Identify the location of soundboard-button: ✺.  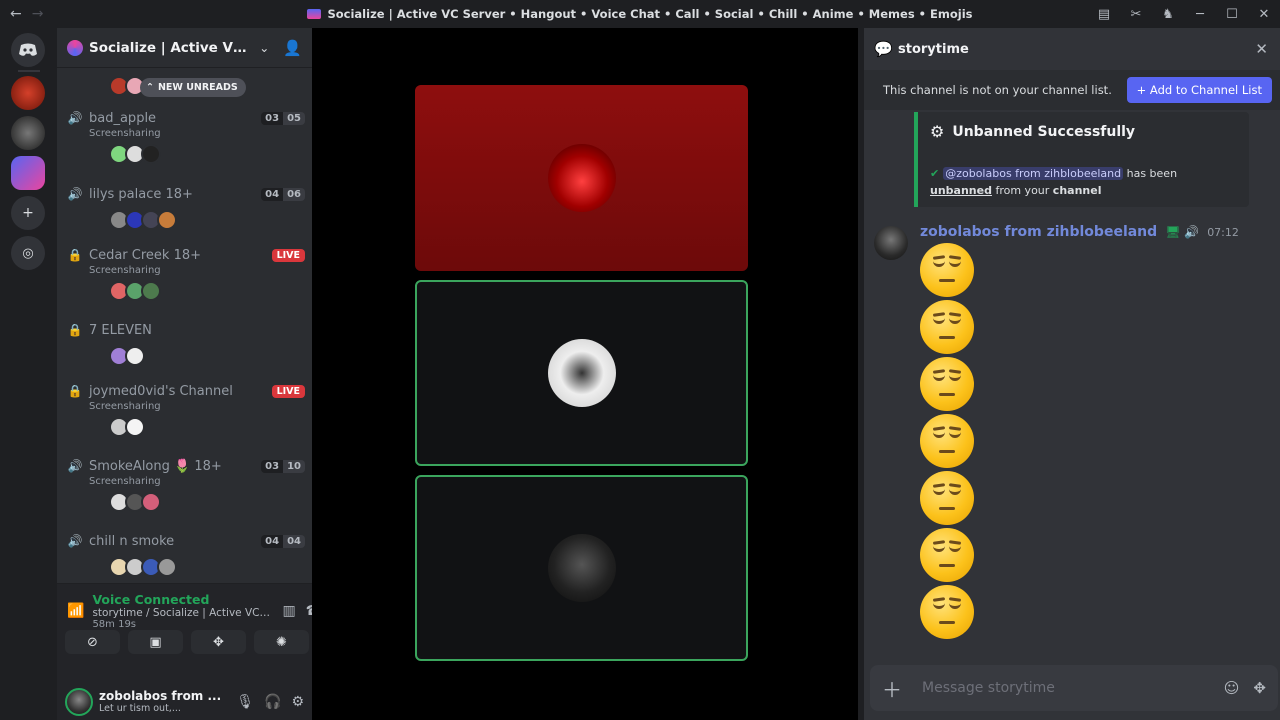
(281, 642).